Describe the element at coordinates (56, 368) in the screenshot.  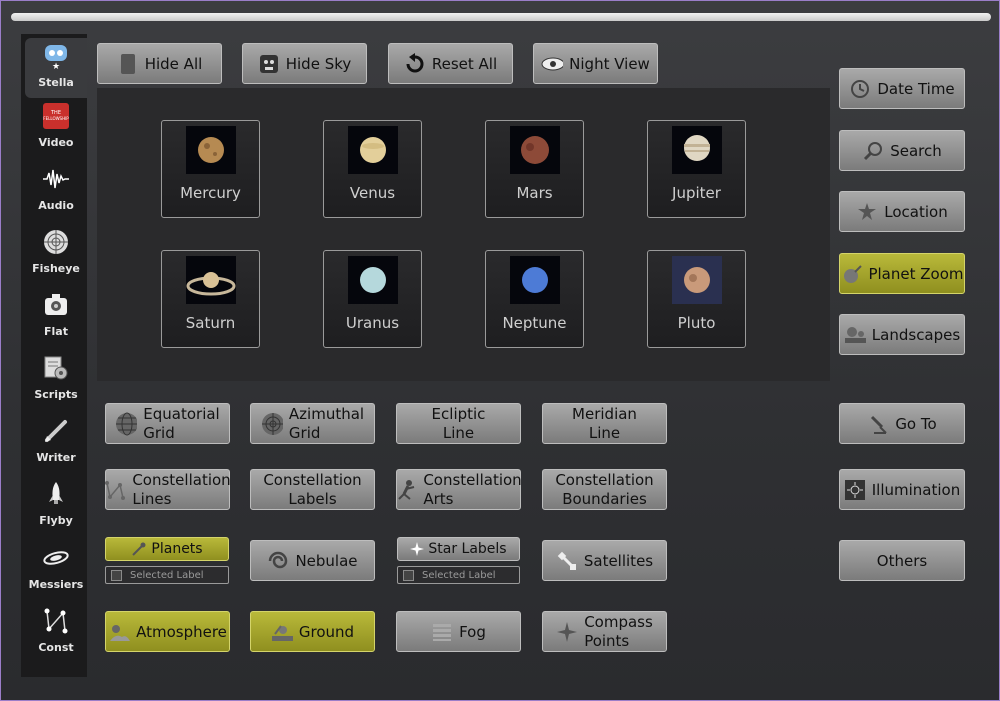
I see `scripts-icon` at that location.